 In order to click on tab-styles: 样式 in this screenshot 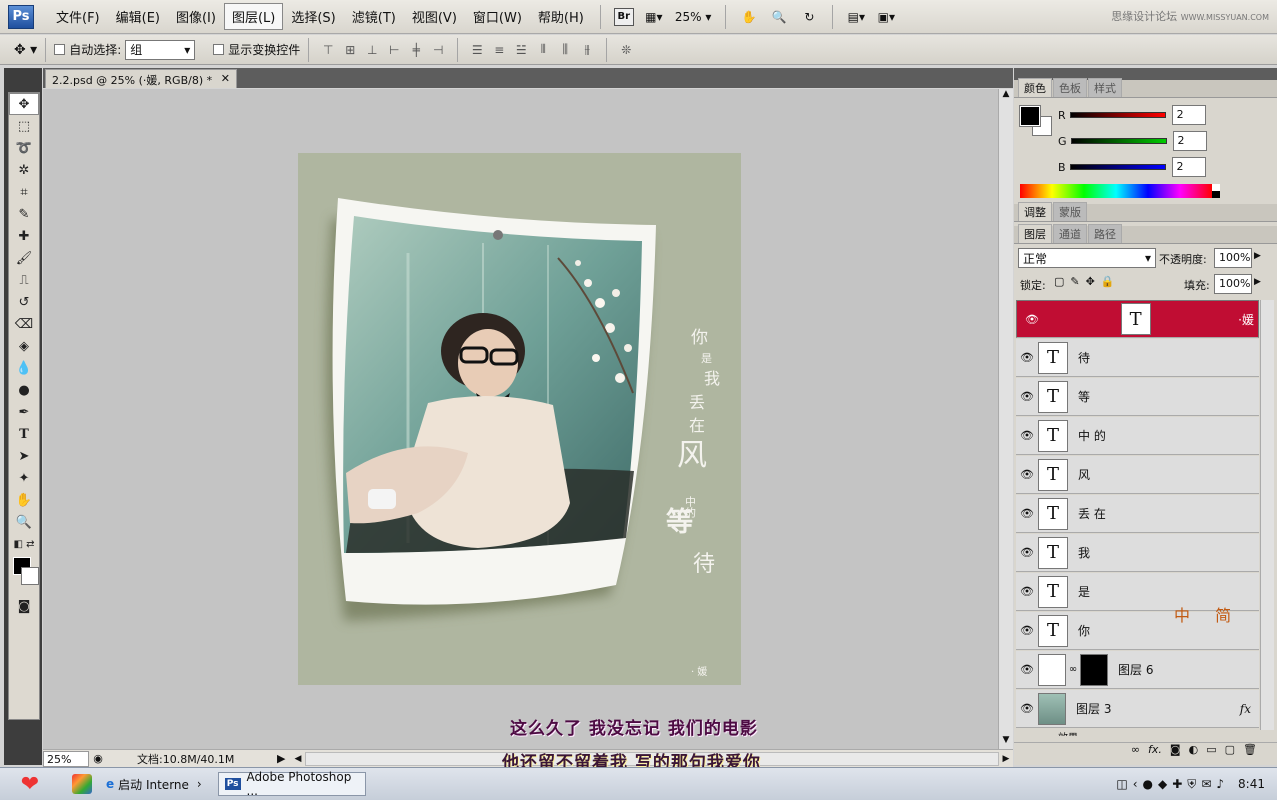, I will do `click(1105, 87)`.